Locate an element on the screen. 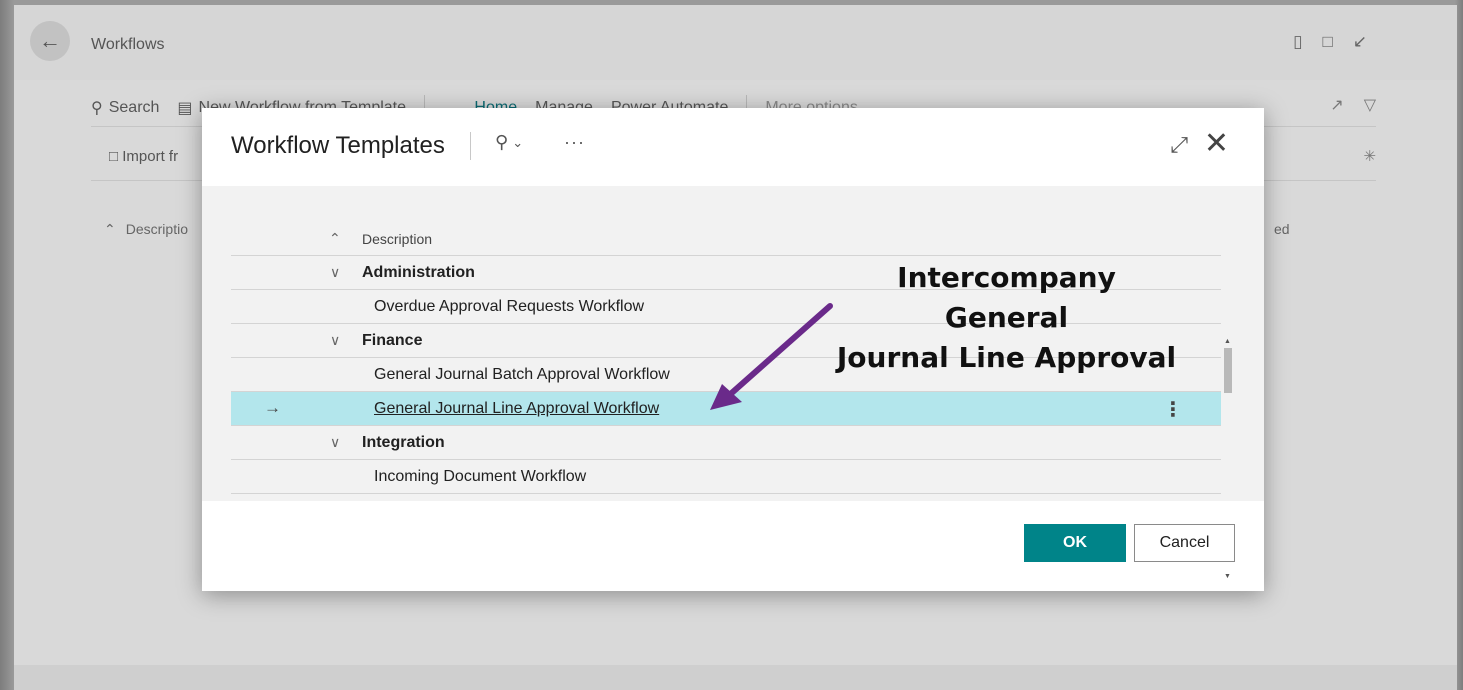 The image size is (1463, 690). page-footer is located at coordinates (735, 677).